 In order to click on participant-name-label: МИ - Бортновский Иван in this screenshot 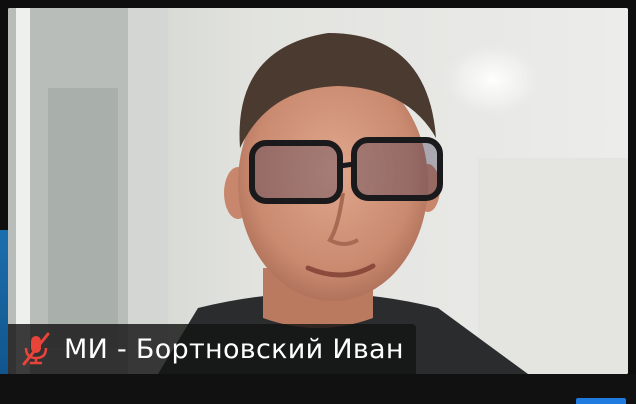, I will do `click(212, 349)`.